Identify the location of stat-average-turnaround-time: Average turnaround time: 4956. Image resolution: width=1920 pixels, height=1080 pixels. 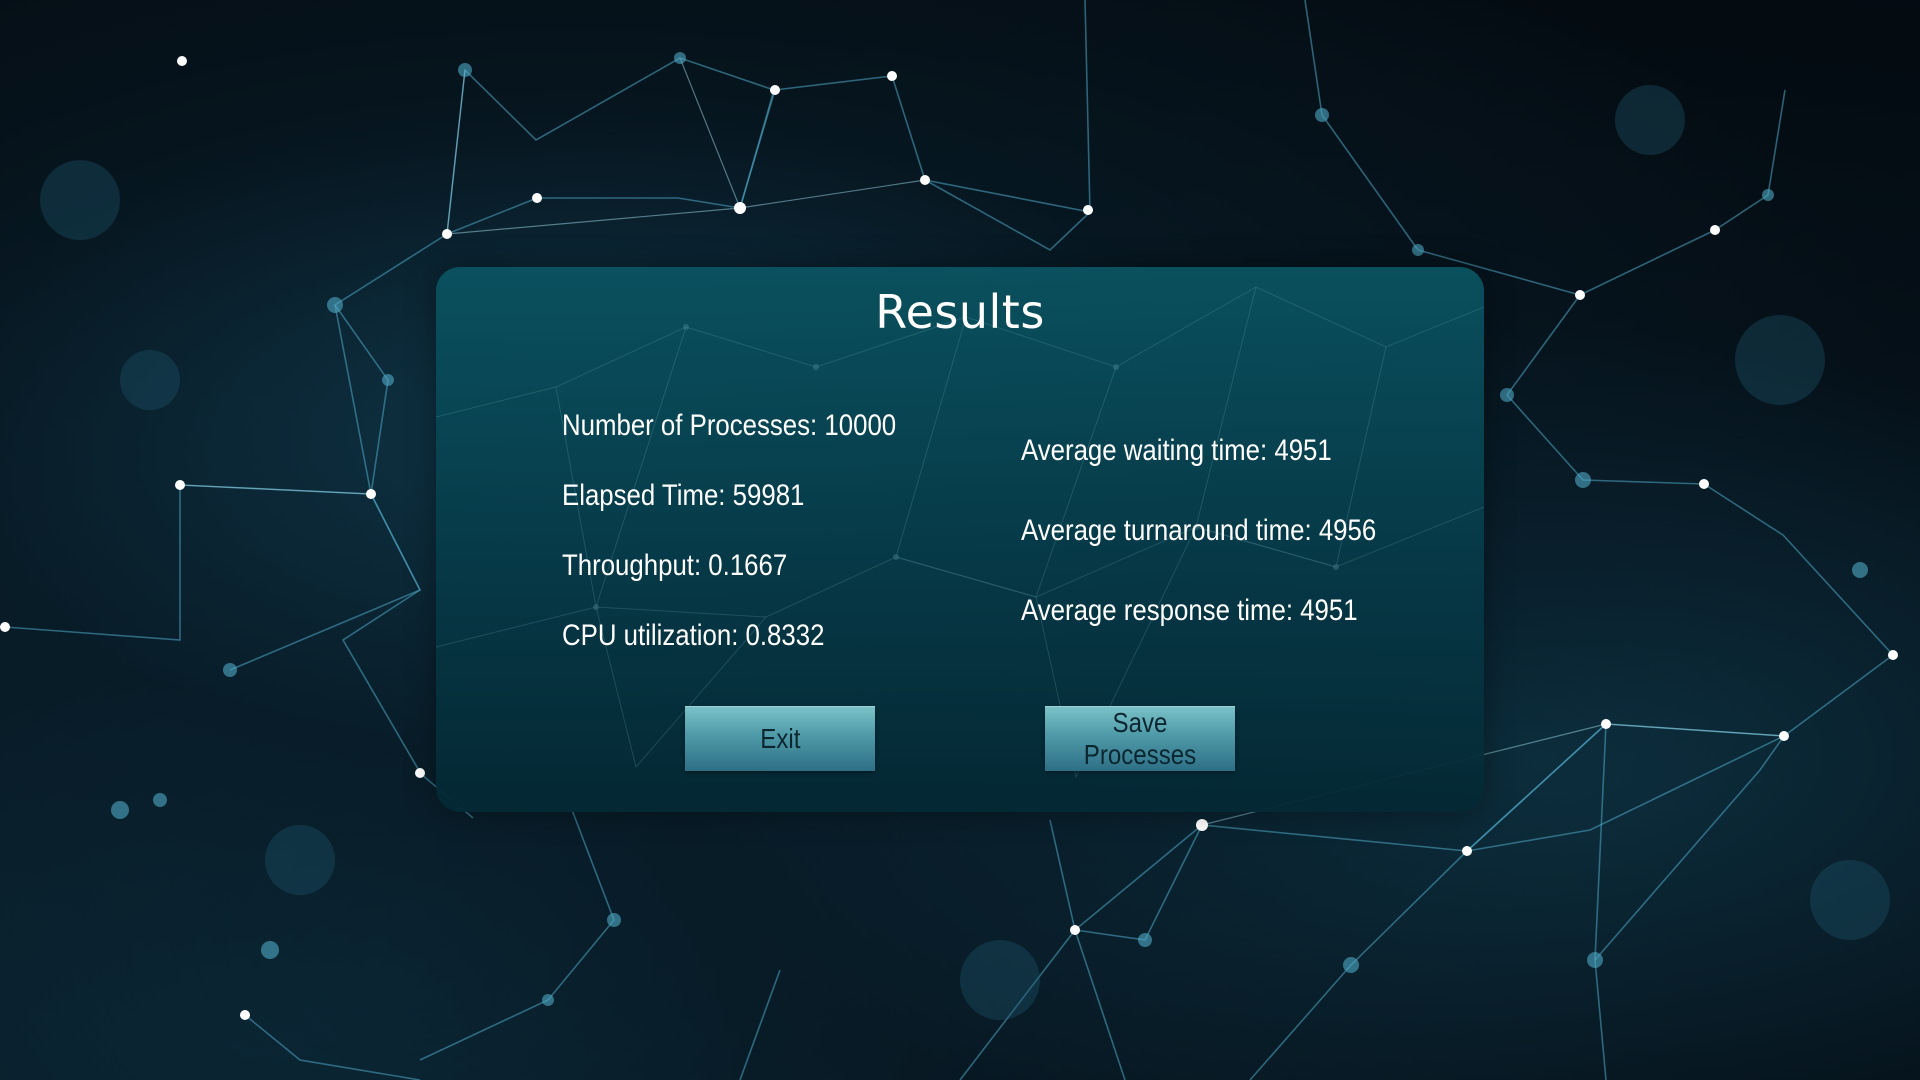
(1199, 530).